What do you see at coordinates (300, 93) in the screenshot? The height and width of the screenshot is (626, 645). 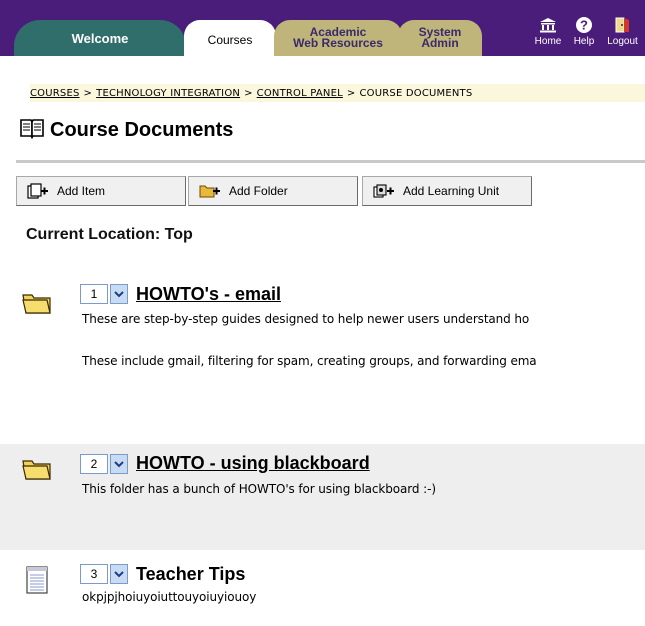 I see `breadcrumb-control-panel: CONTROL PANEL` at bounding box center [300, 93].